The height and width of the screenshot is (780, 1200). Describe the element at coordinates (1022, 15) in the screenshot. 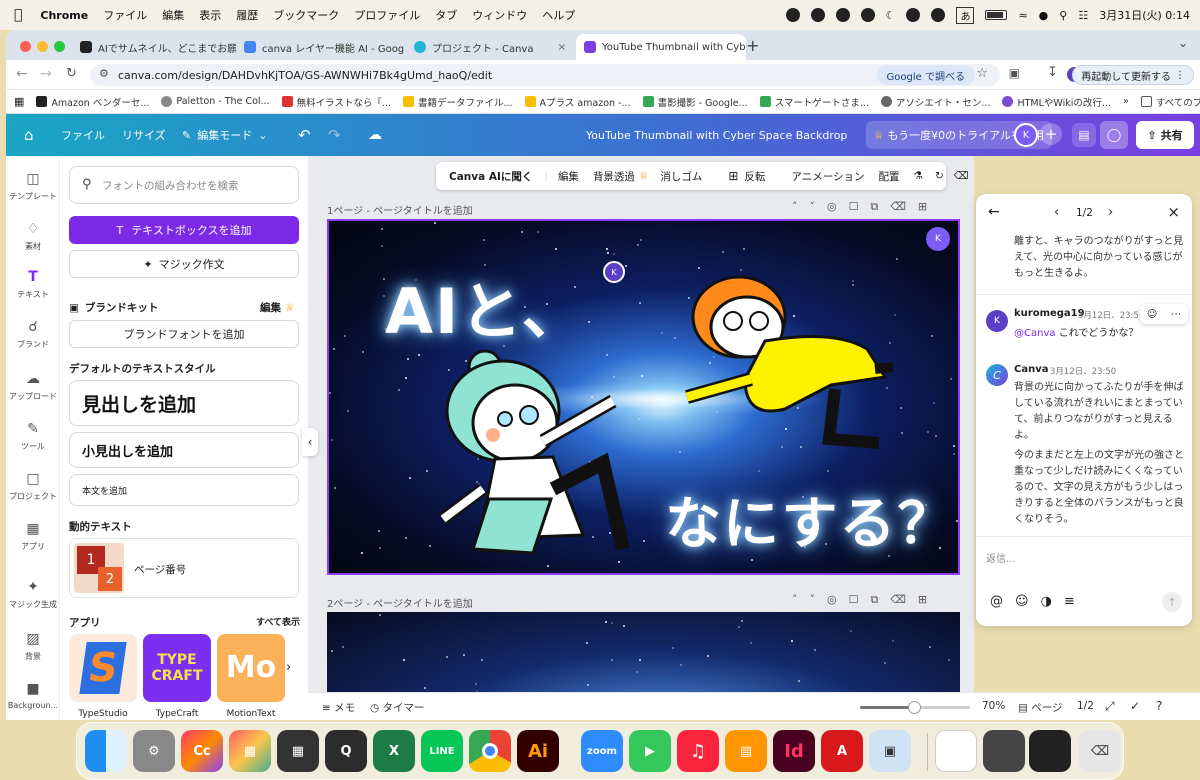

I see `wifi-icon: ≈` at that location.